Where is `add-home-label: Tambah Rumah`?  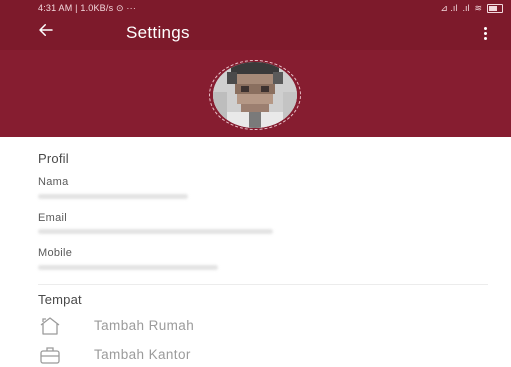 add-home-label: Tambah Rumah is located at coordinates (144, 325).